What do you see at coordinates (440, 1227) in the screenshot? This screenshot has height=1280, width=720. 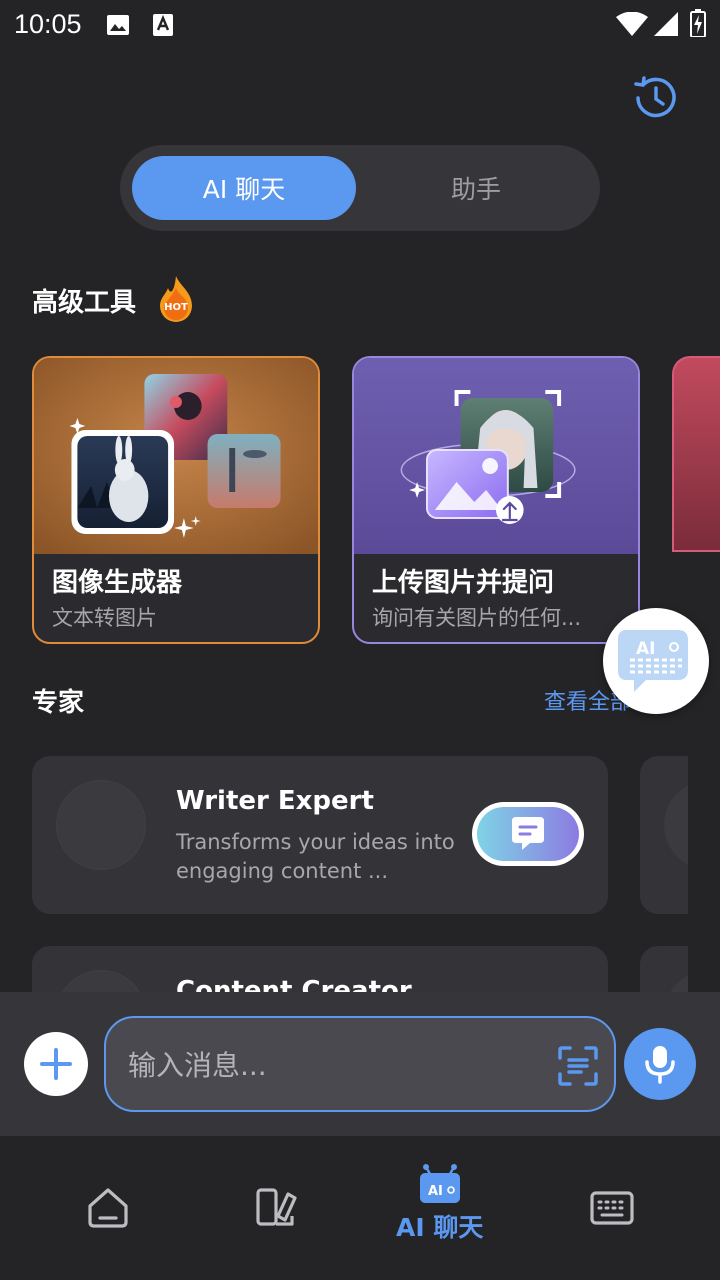 I see `nav-label-ai-chat: AI 聊天` at bounding box center [440, 1227].